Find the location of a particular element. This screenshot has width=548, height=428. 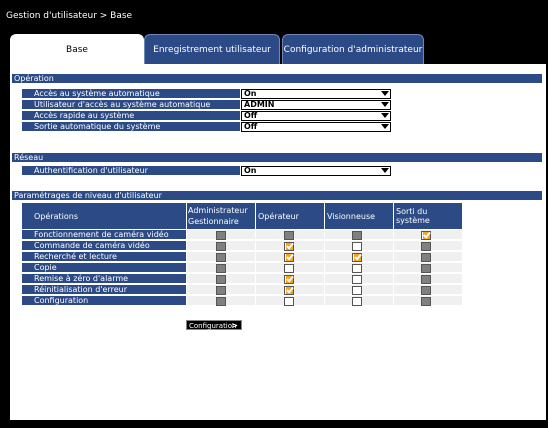

permission-row-label: Copie is located at coordinates (104, 268).